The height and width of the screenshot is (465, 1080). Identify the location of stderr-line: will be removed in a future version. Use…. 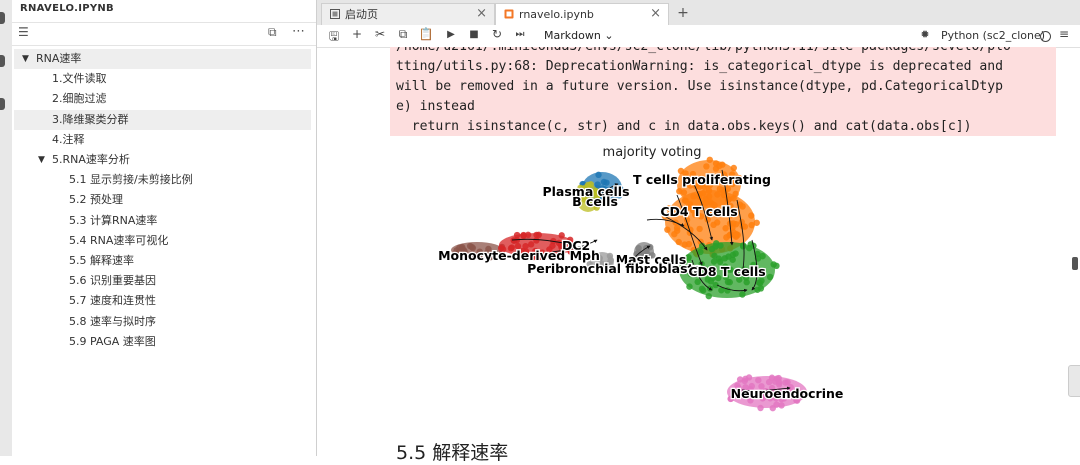
(699, 86).